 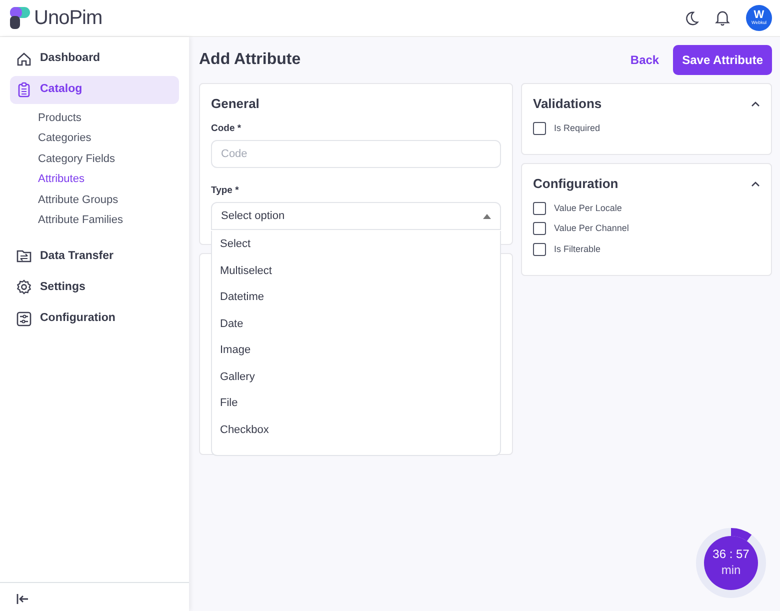 I want to click on dropdown-option: Checkbox, so click(x=356, y=429).